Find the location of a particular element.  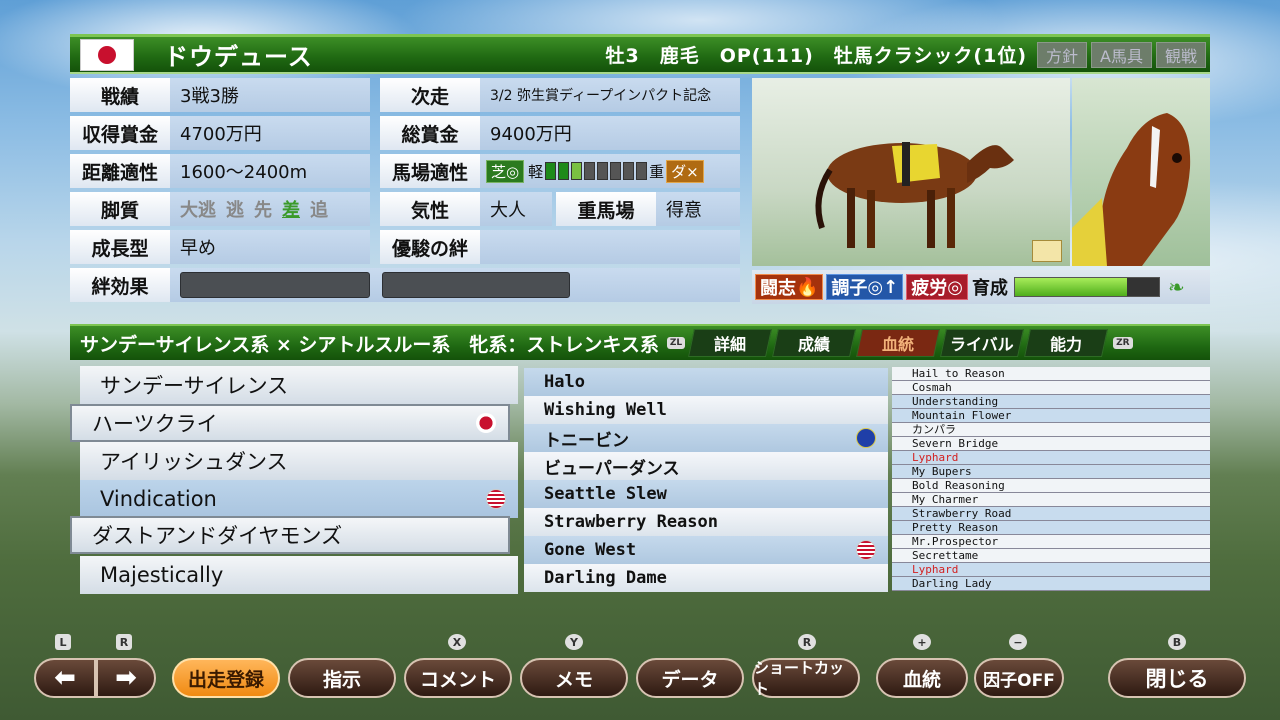

turf-tag: 芝◎ is located at coordinates (505, 171).